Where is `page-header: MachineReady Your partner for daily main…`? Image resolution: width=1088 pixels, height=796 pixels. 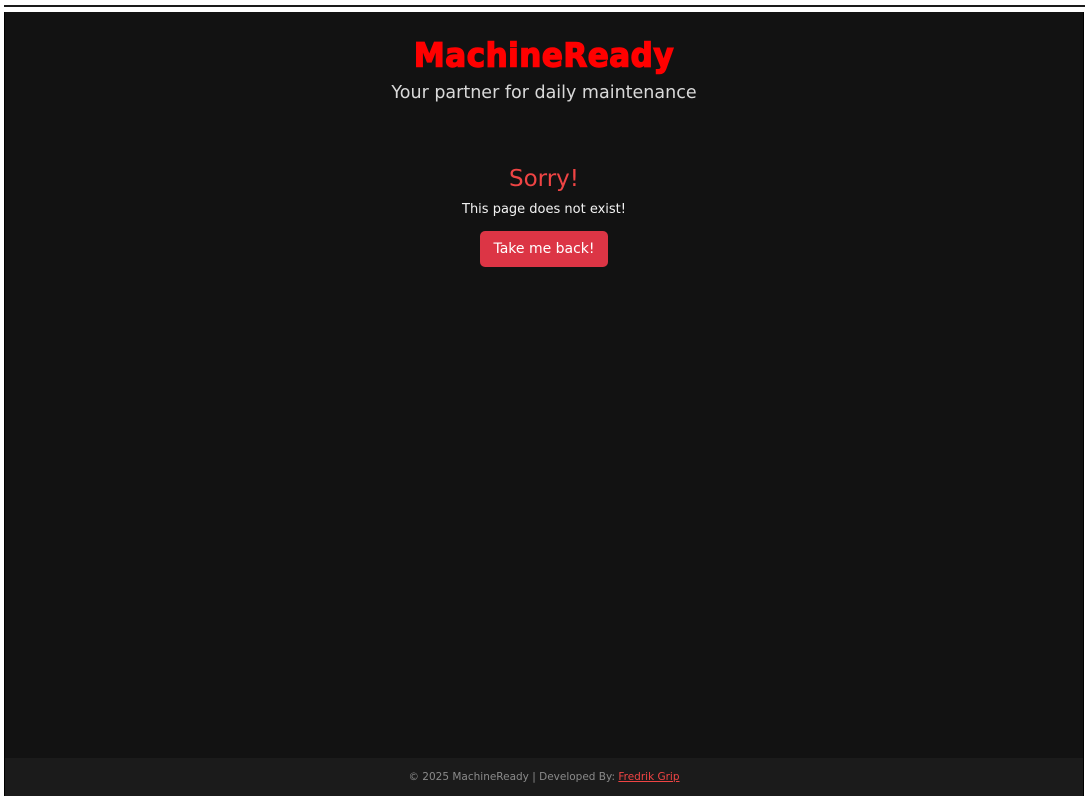 page-header: MachineReady Your partner for daily main… is located at coordinates (544, 70).